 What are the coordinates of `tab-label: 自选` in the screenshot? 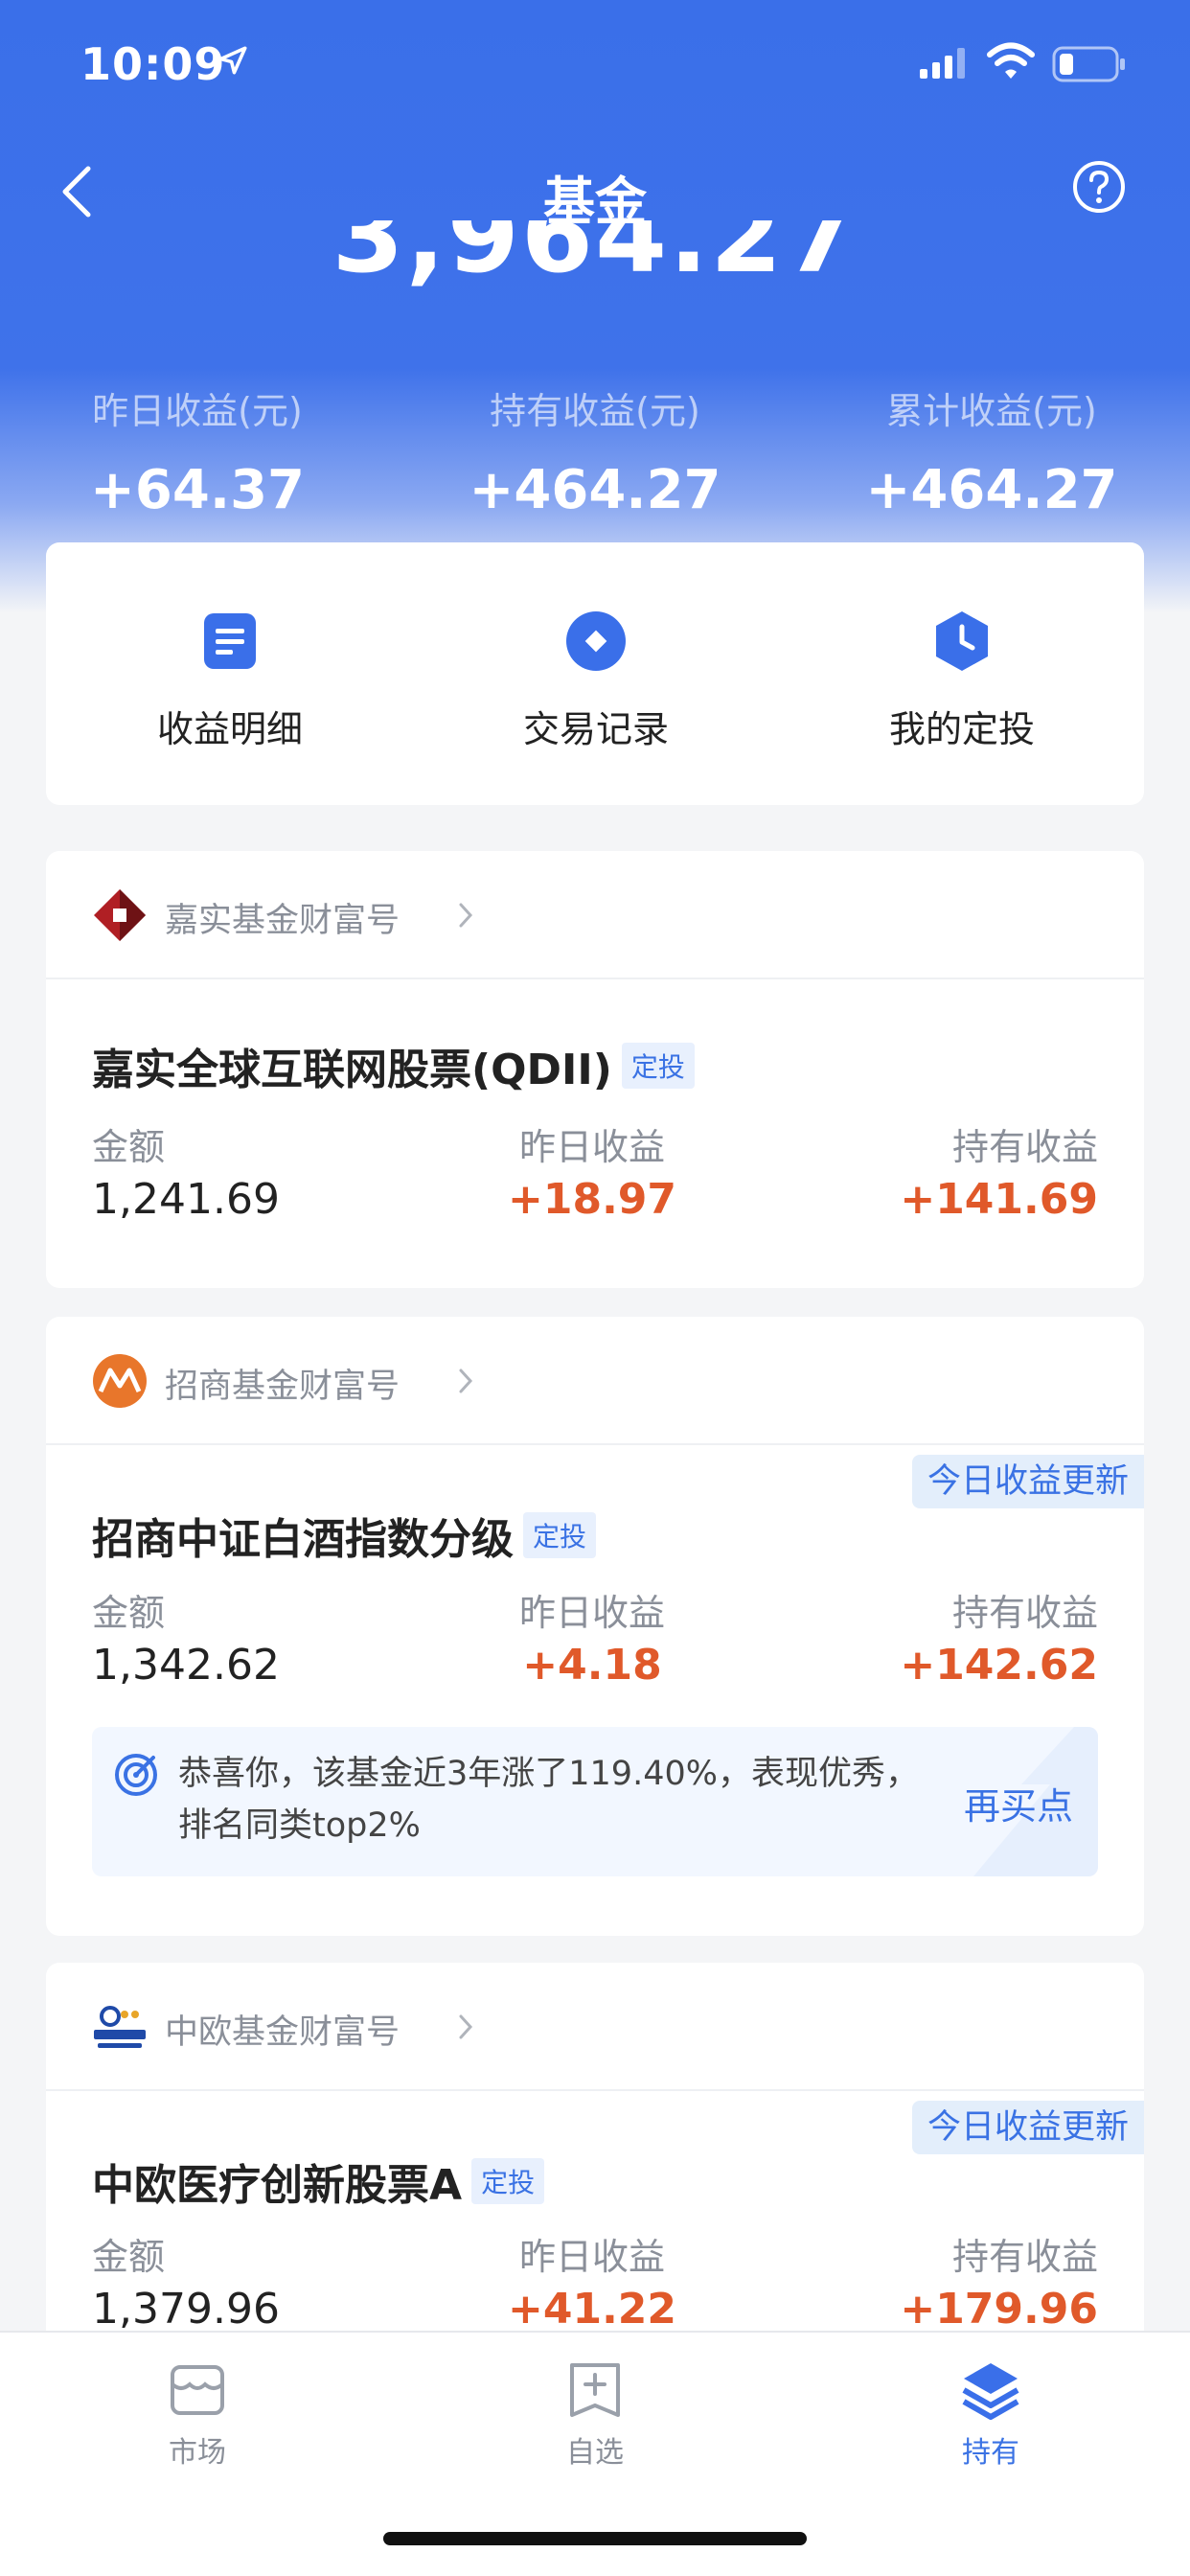 It's located at (595, 2453).